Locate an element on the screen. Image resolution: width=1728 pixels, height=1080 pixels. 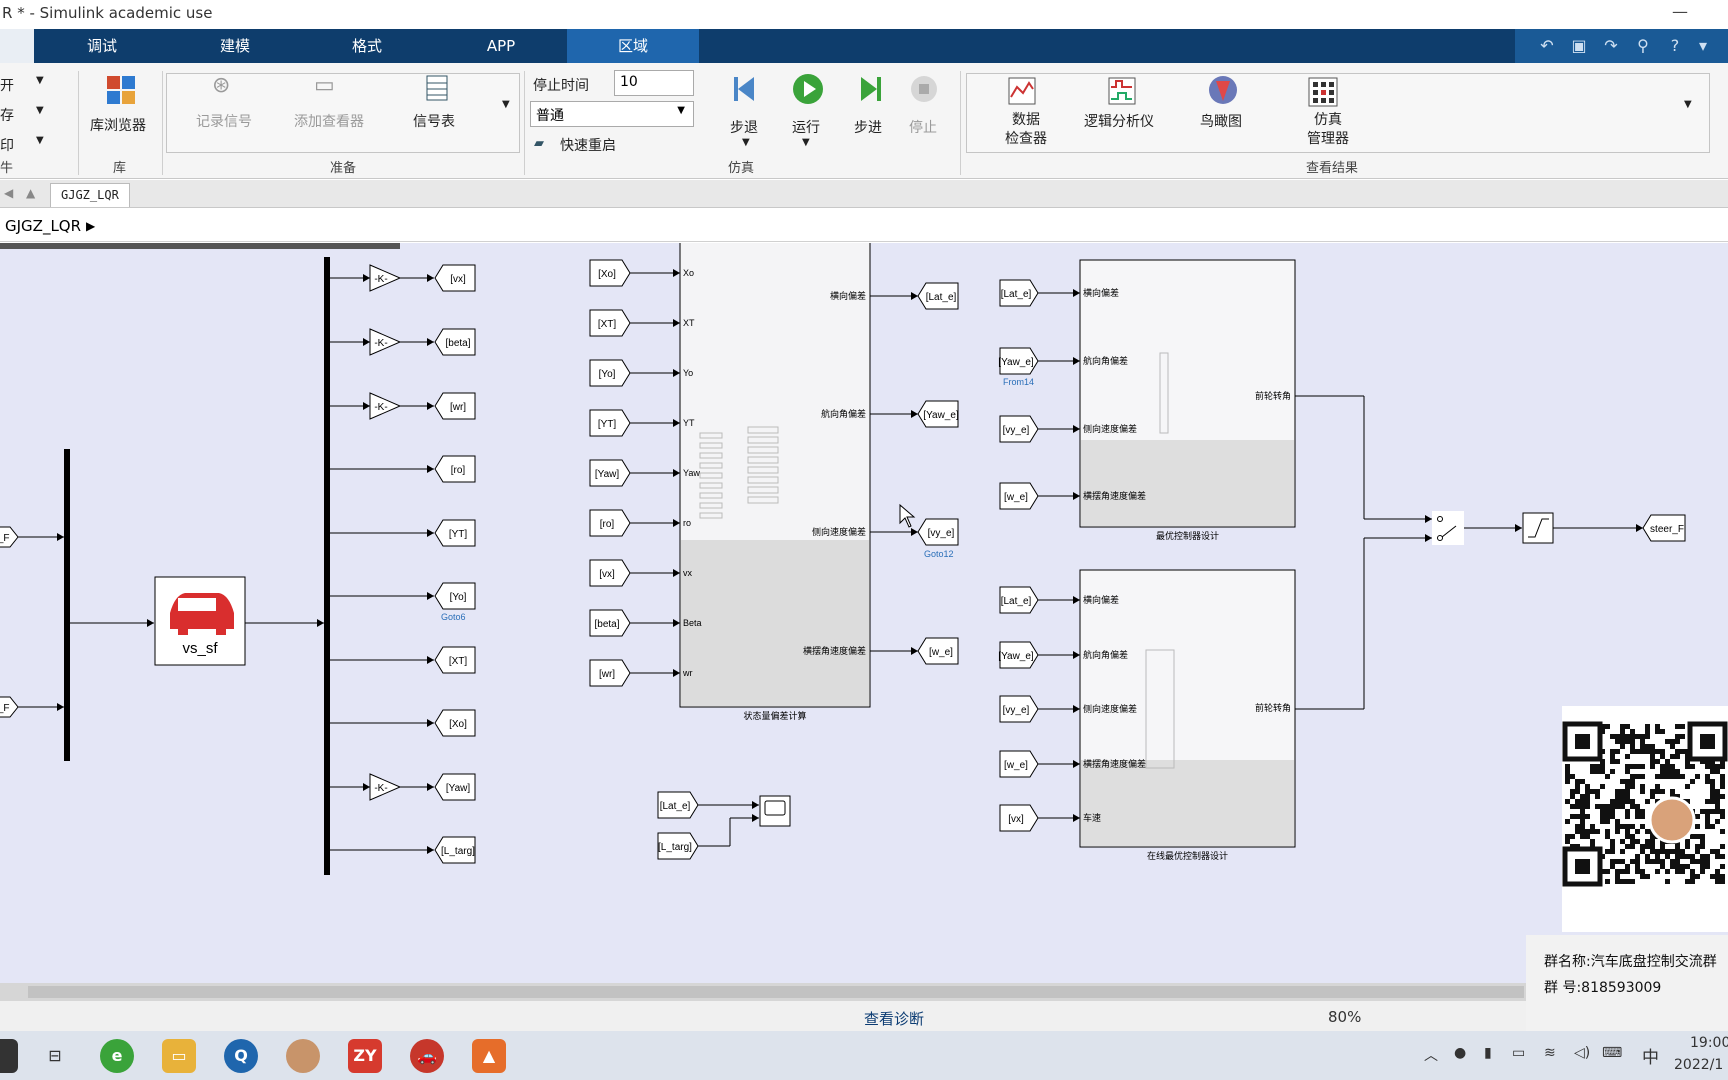
breadcrumb: GJGZ_LQR is located at coordinates (43, 226).